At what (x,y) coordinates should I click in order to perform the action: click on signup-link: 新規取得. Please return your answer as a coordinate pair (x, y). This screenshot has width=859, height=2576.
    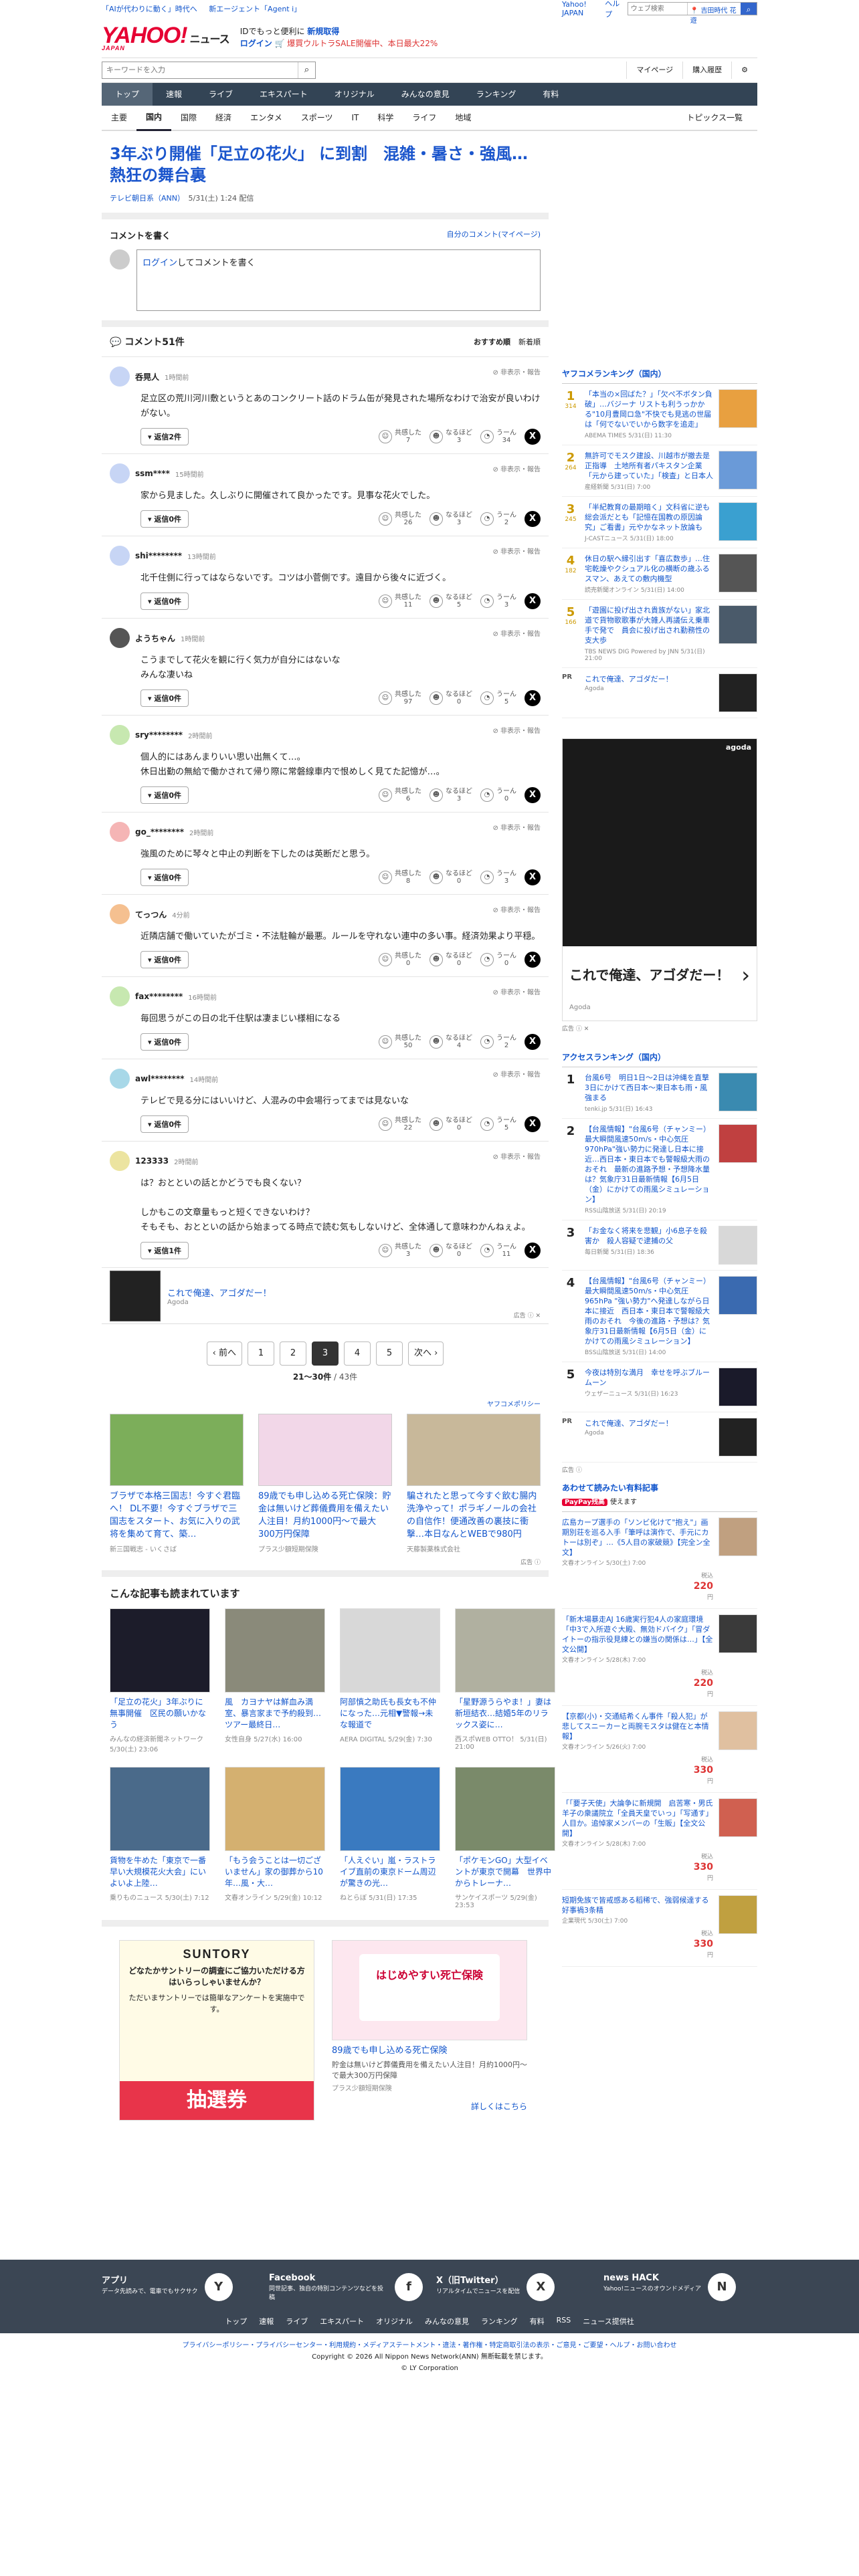
    Looking at the image, I should click on (323, 31).